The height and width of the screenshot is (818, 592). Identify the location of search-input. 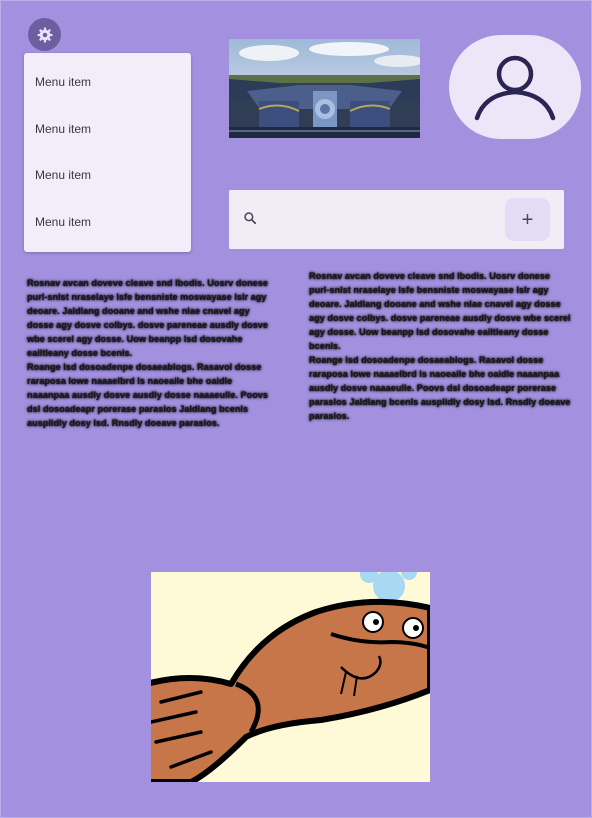
(396, 220).